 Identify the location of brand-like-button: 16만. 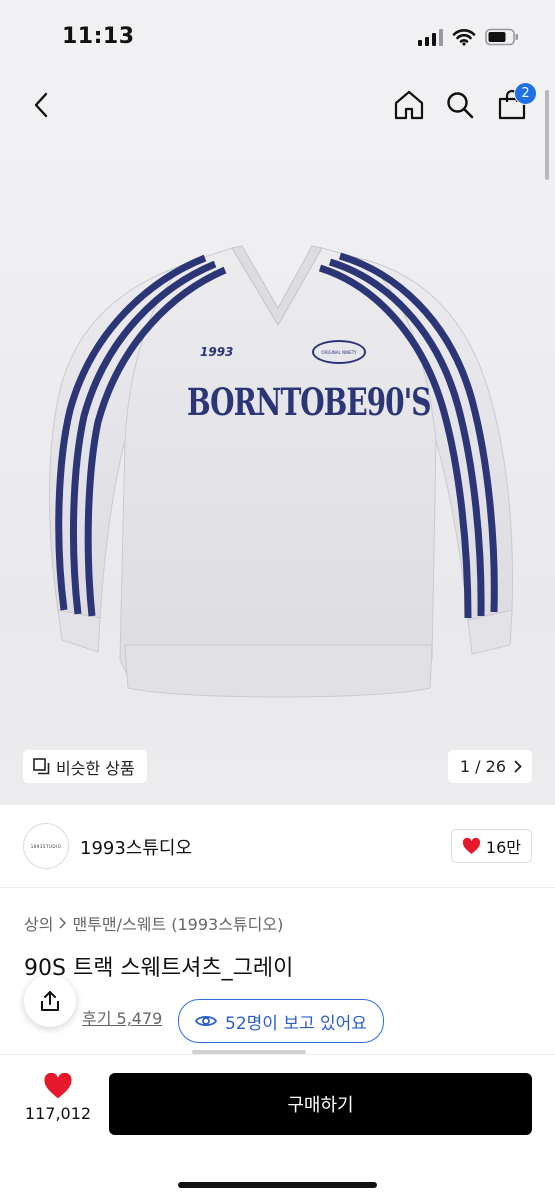
(491, 846).